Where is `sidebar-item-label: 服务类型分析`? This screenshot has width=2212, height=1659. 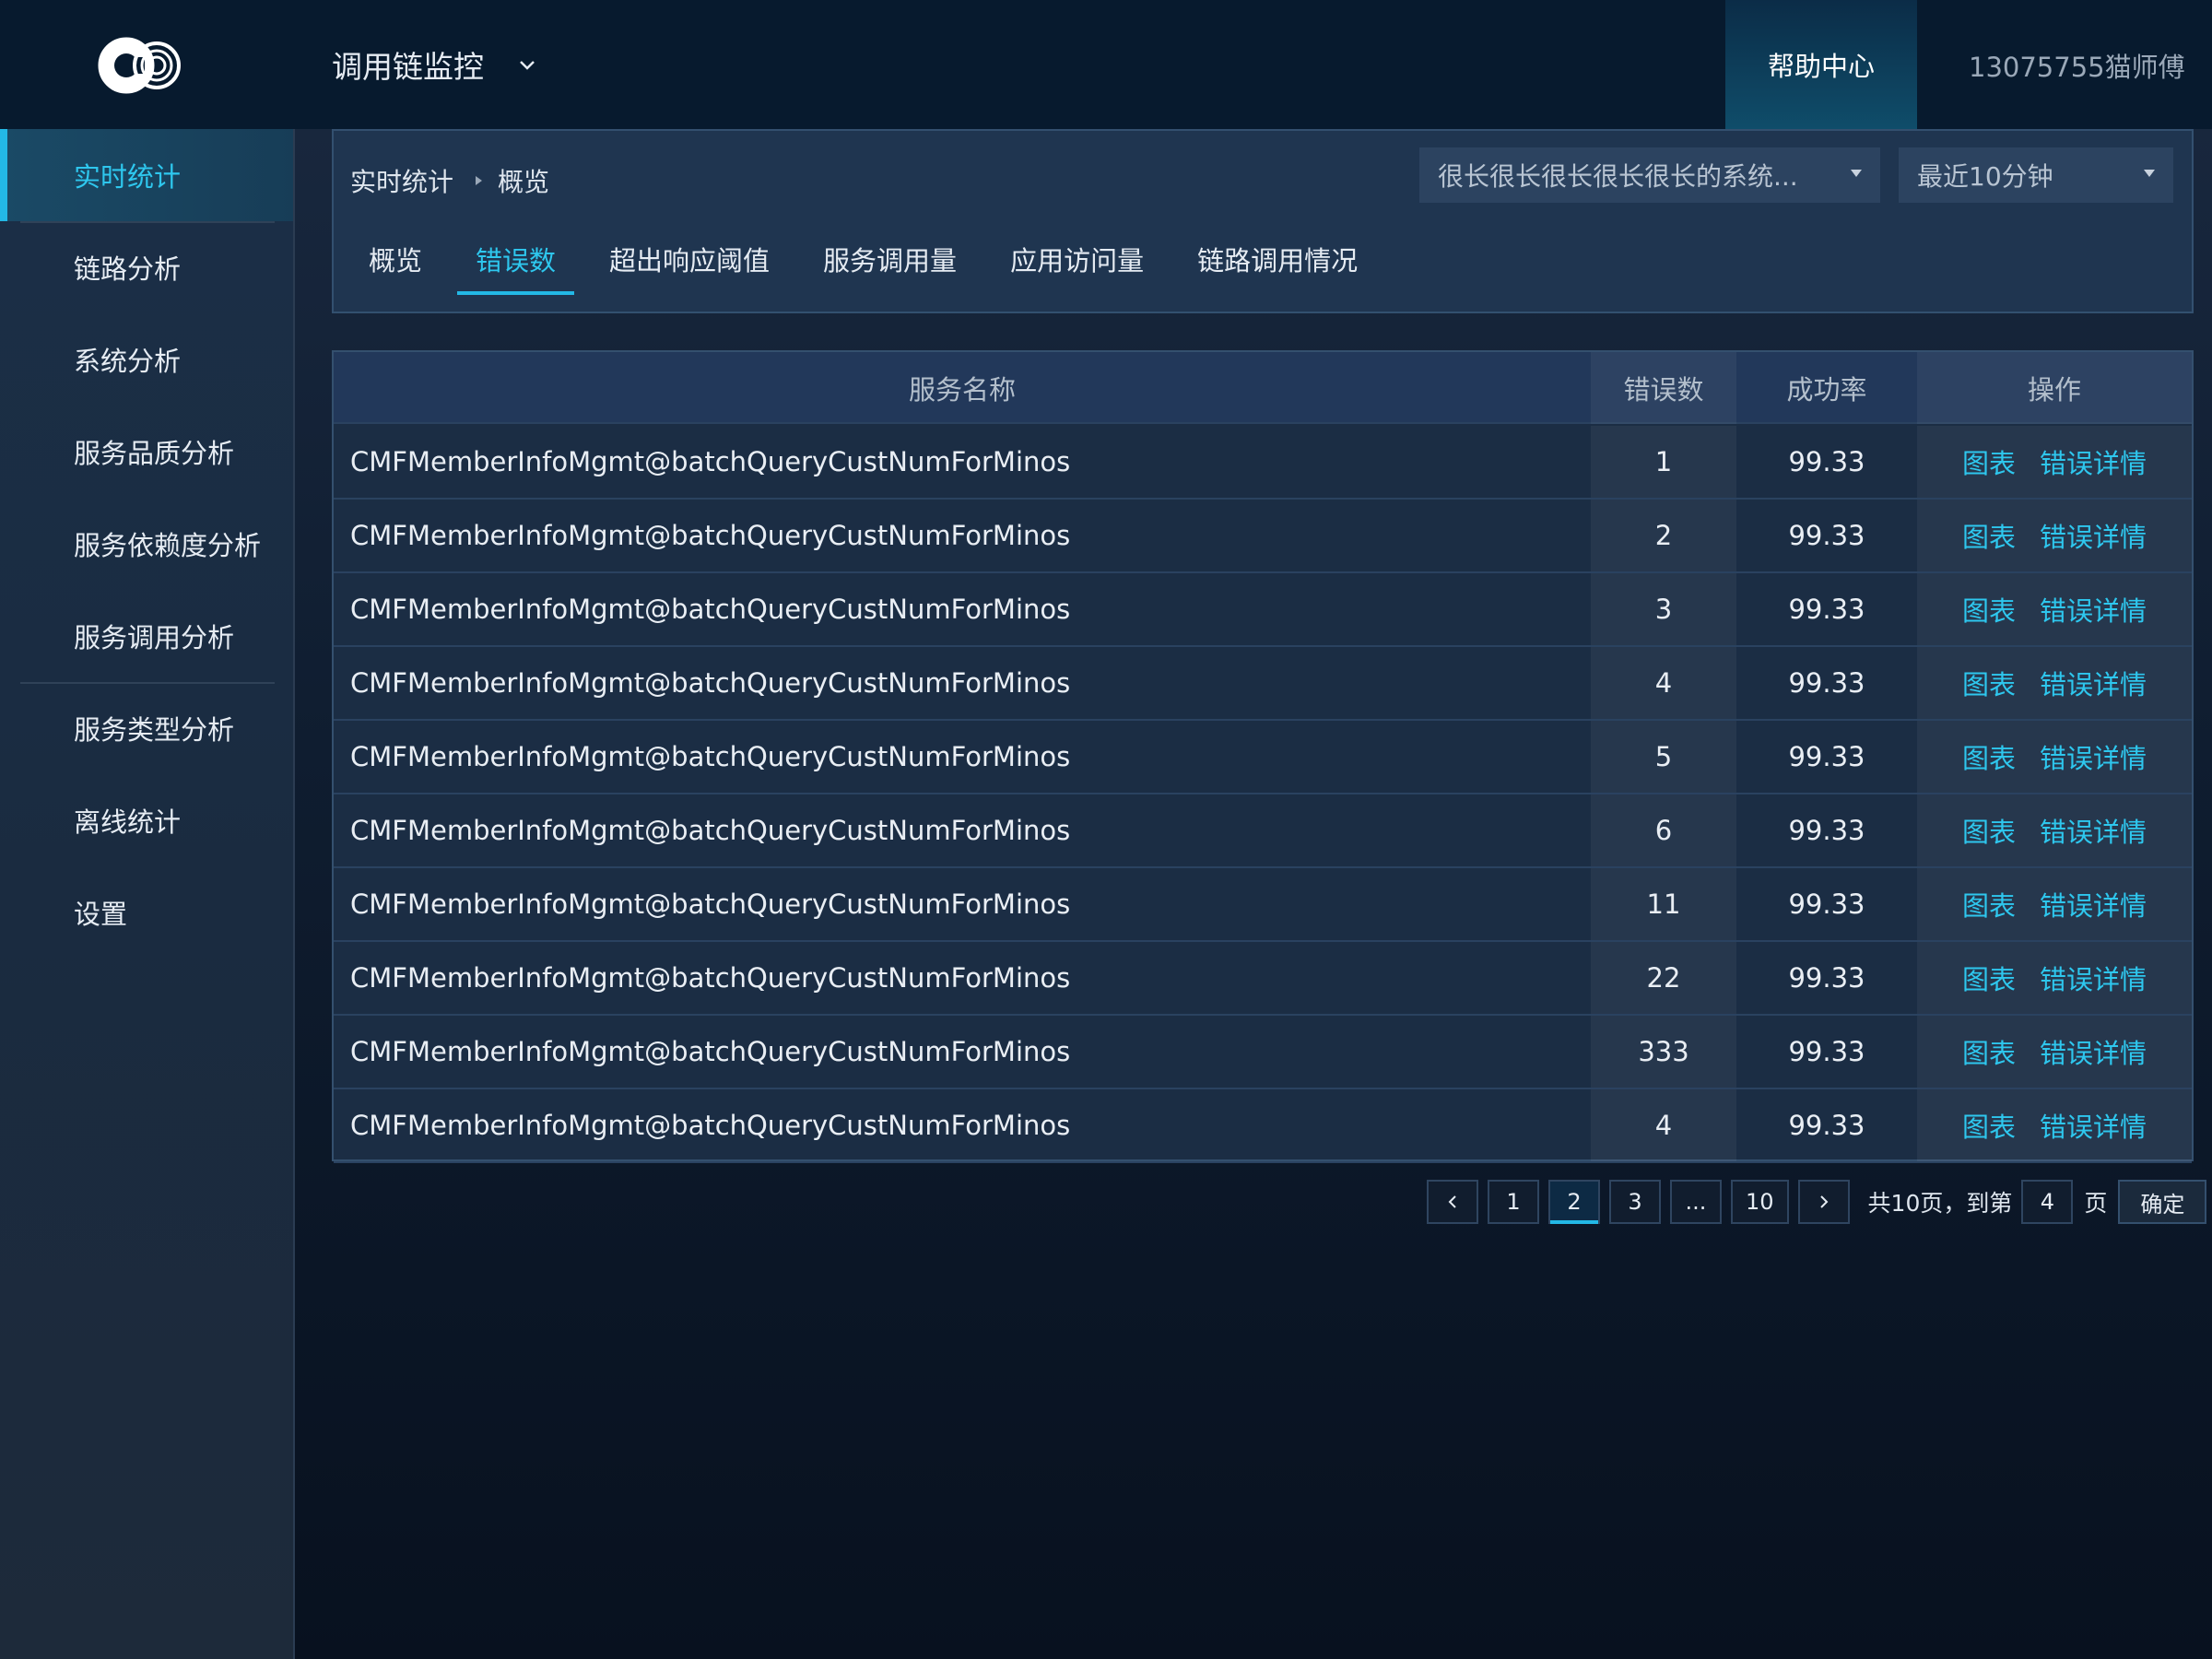
sidebar-item-label: 服务类型分析 is located at coordinates (154, 730).